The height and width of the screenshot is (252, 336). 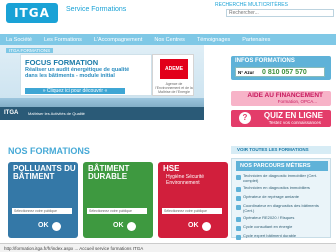 I want to click on itga-logo: ITGA, so click(x=32, y=13).